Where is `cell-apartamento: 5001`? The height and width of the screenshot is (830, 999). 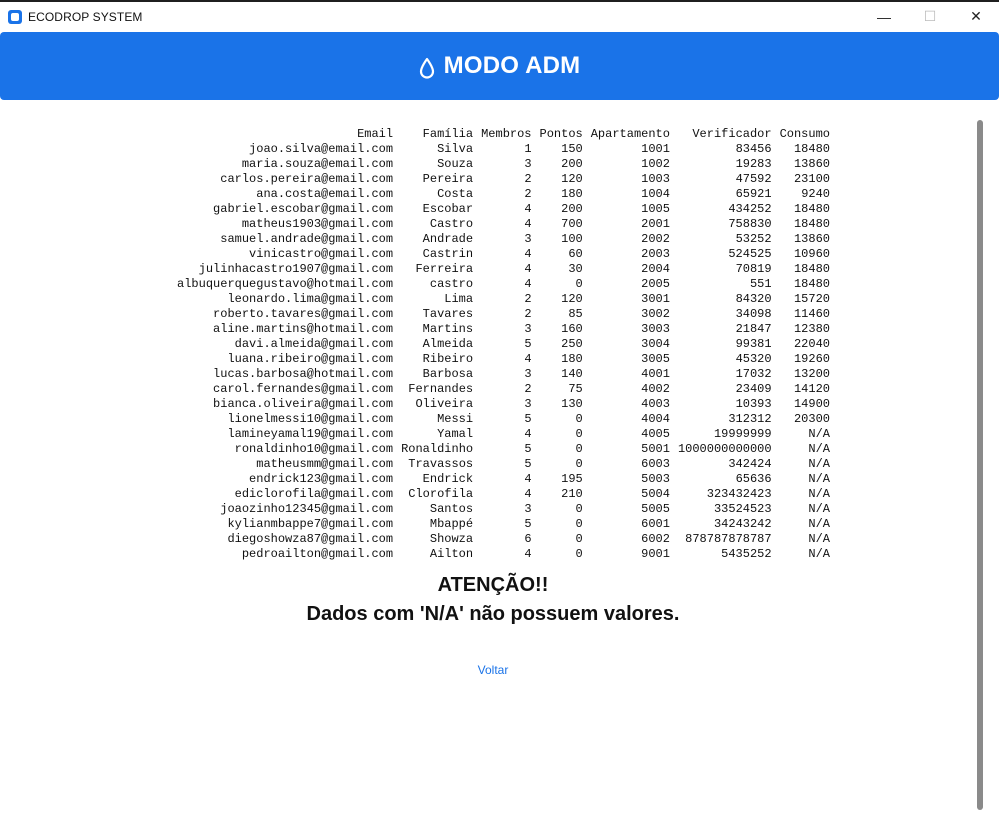
cell-apartamento: 5001 is located at coordinates (655, 449).